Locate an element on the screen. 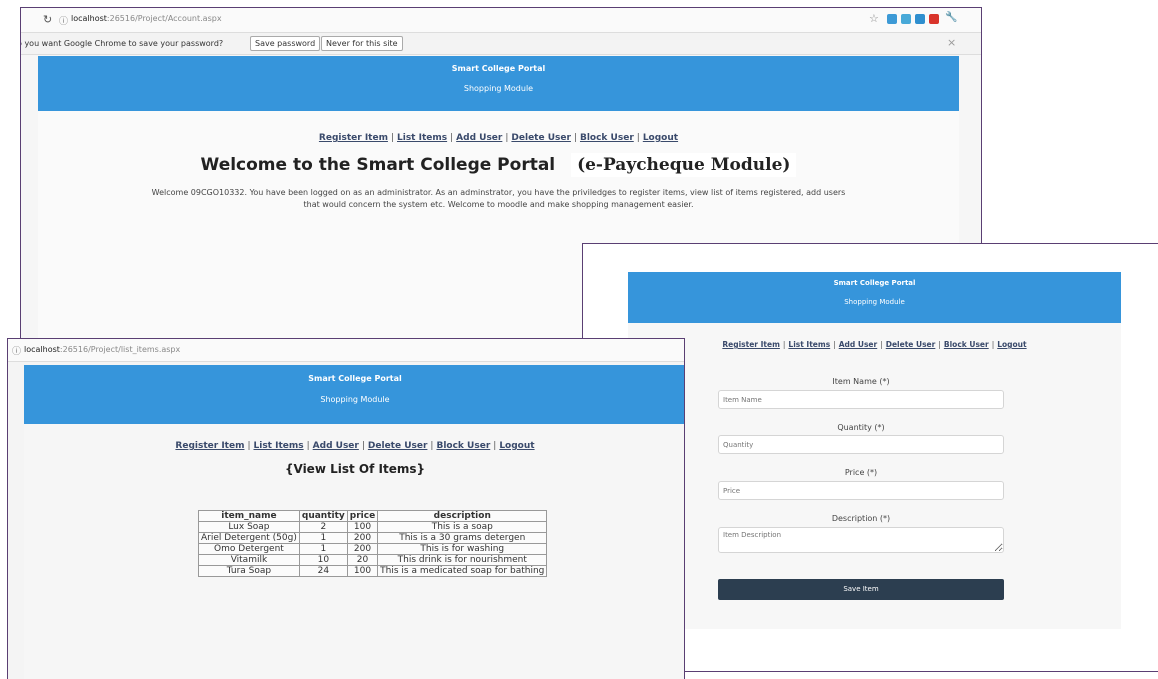 This screenshot has width=1158, height=679. table-cell: Tura Soap is located at coordinates (249, 571).